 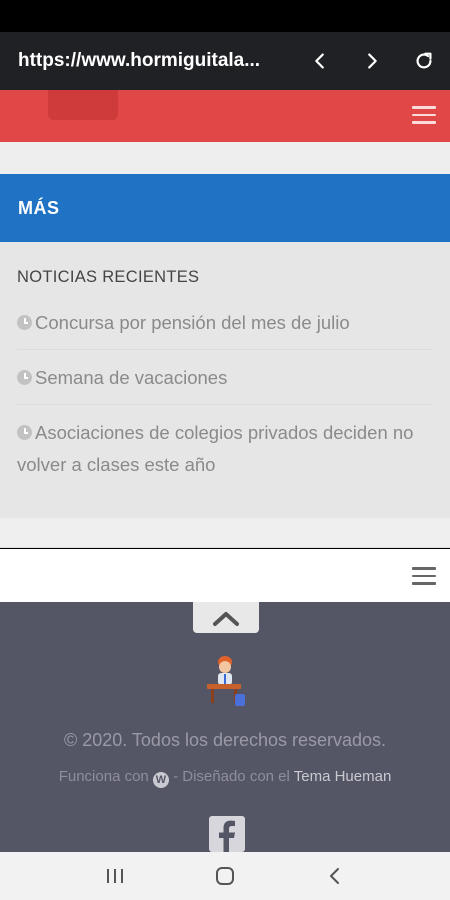 What do you see at coordinates (231, 776) in the screenshot?
I see `designed-text: - Diseñado con el` at bounding box center [231, 776].